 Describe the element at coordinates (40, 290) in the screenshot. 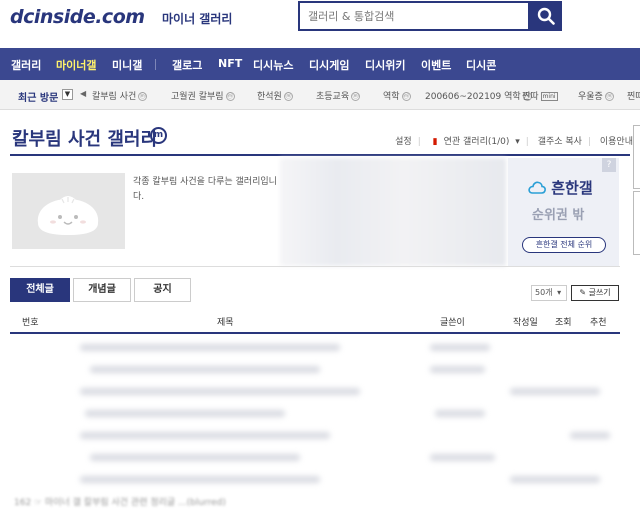

I see `tab-all-posts: 전체글` at that location.